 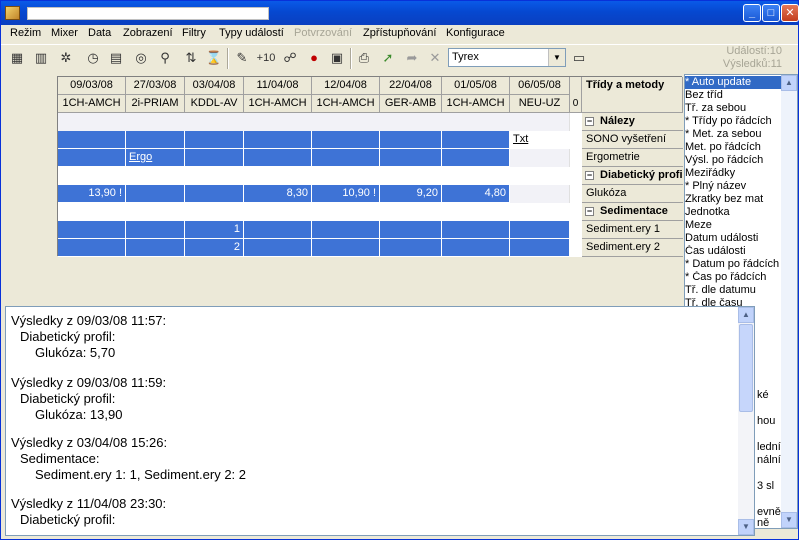 I want to click on hourglass-icon: ⌛, so click(x=214, y=58).